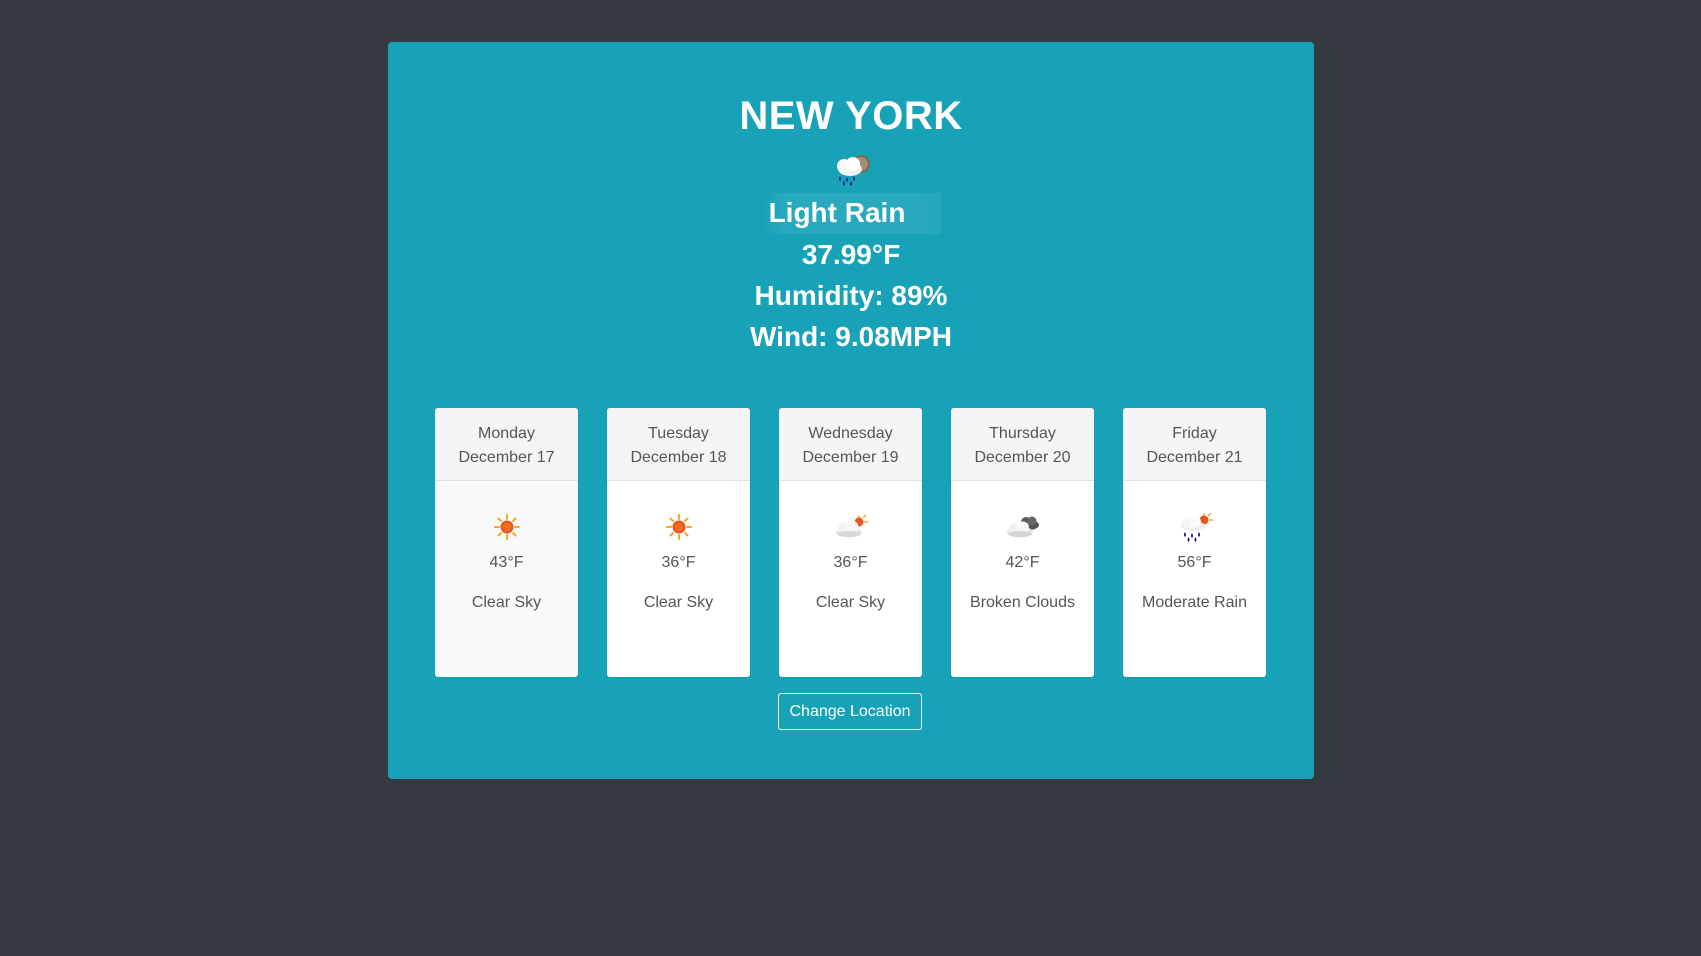 This screenshot has height=956, width=1701. I want to click on forecast-card: Monday December 17 43°F Clear Sky, so click(506, 542).